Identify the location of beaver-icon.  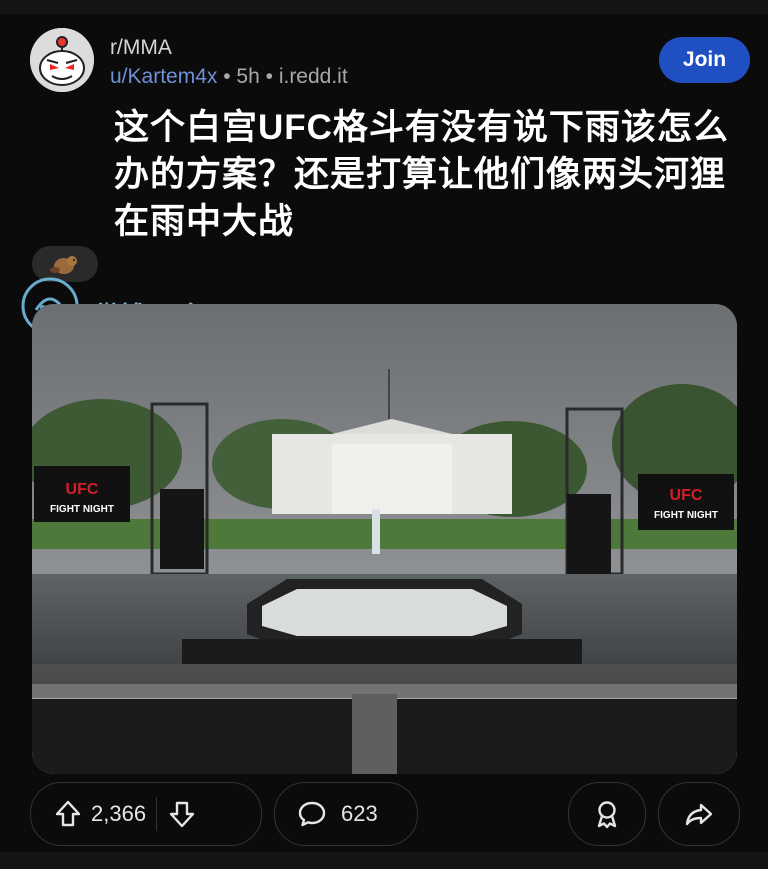
(63, 265).